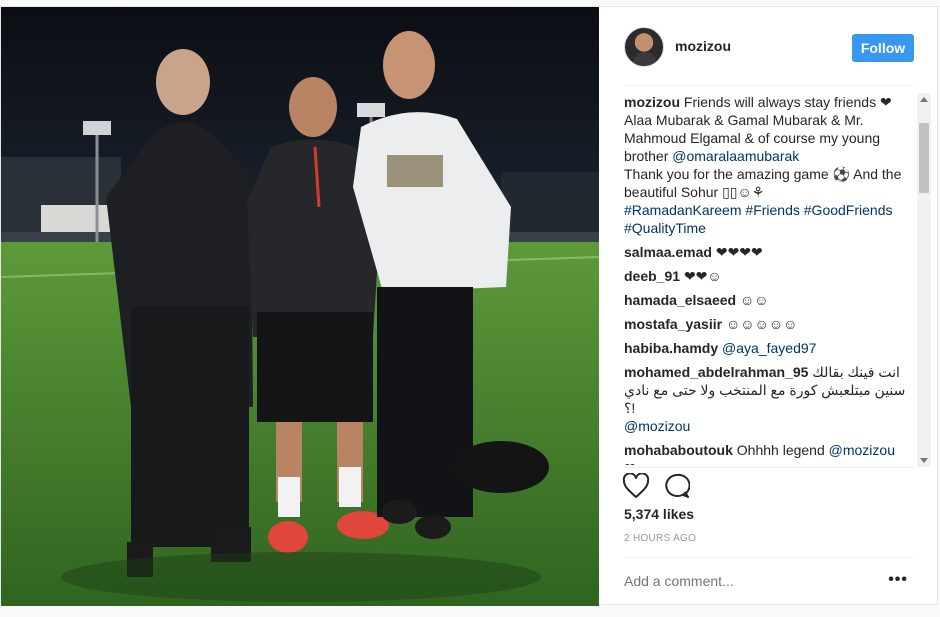  I want to click on comments-divider, so click(769, 467).